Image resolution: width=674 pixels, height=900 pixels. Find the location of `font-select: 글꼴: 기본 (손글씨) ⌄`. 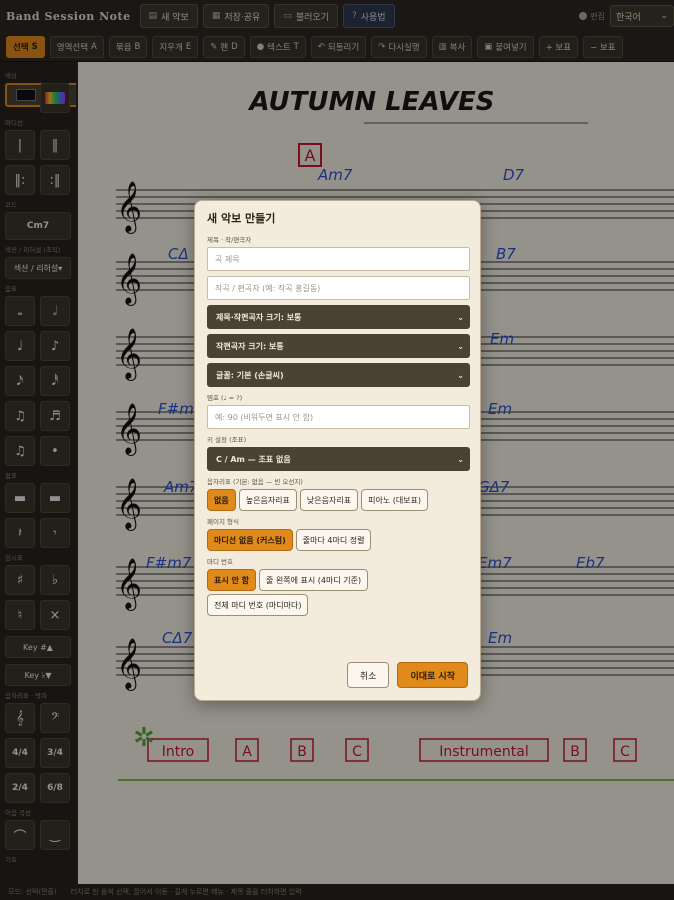

font-select: 글꼴: 기본 (손글씨) ⌄ is located at coordinates (338, 375).